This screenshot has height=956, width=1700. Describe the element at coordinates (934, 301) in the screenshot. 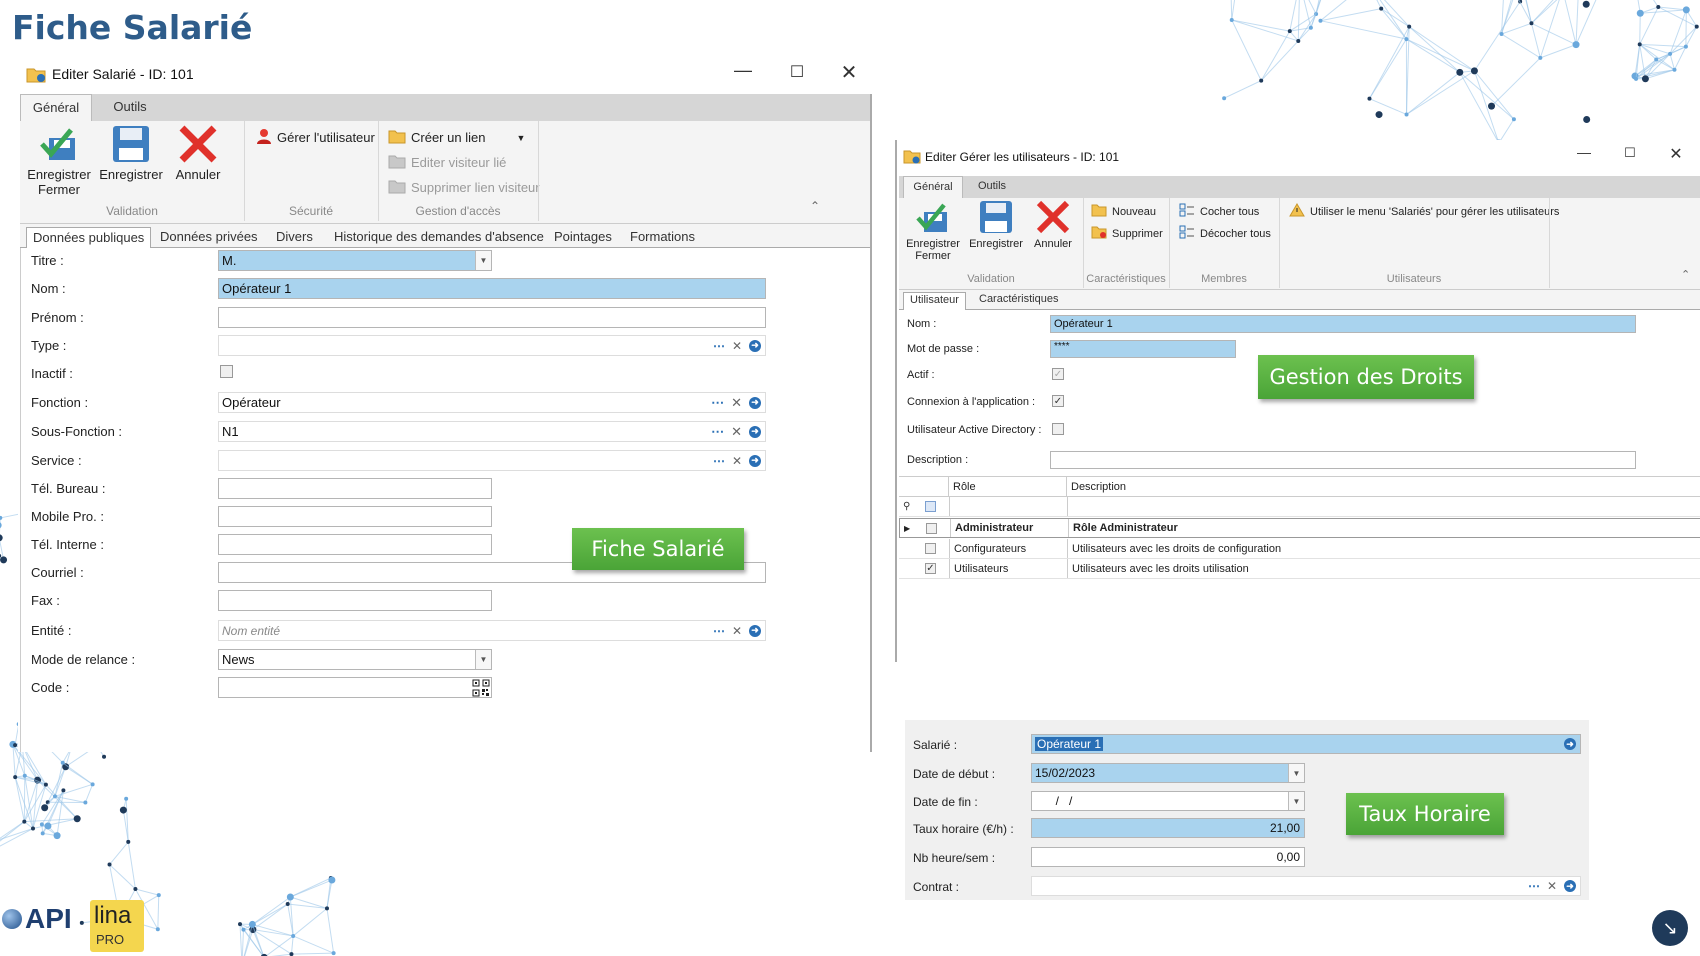

I see `subtab-utilisateur: Utilisateur` at that location.